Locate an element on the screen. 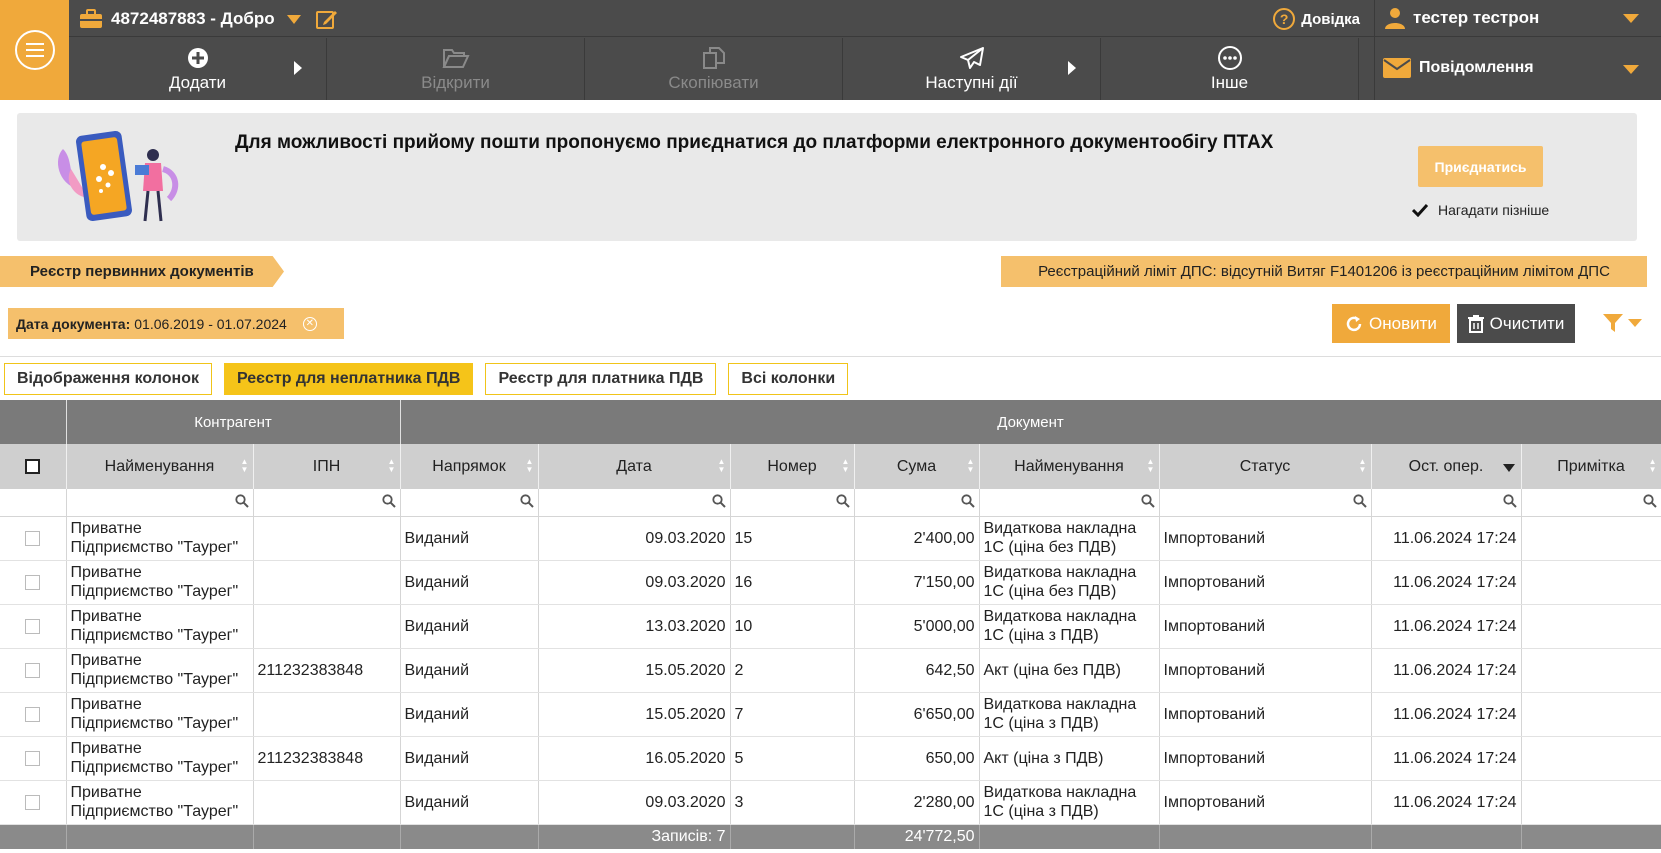  cell-date: 15.05.2020 is located at coordinates (634, 714).